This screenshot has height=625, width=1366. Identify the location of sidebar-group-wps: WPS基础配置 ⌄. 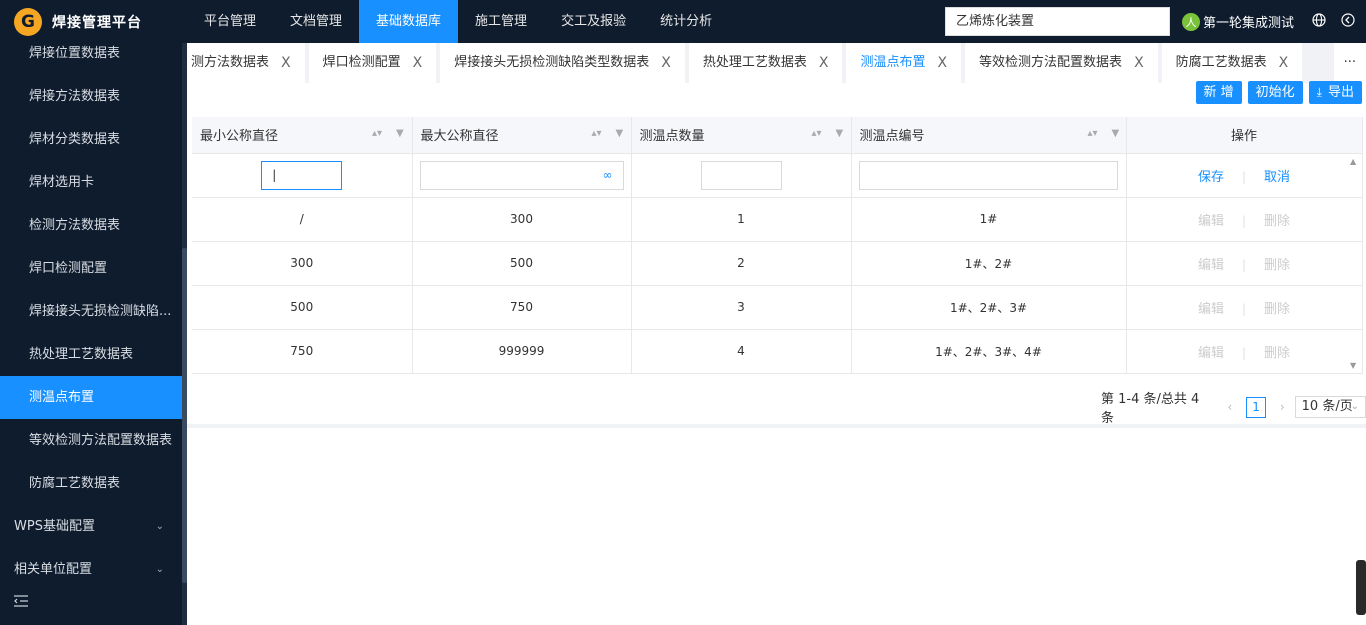
(91, 526).